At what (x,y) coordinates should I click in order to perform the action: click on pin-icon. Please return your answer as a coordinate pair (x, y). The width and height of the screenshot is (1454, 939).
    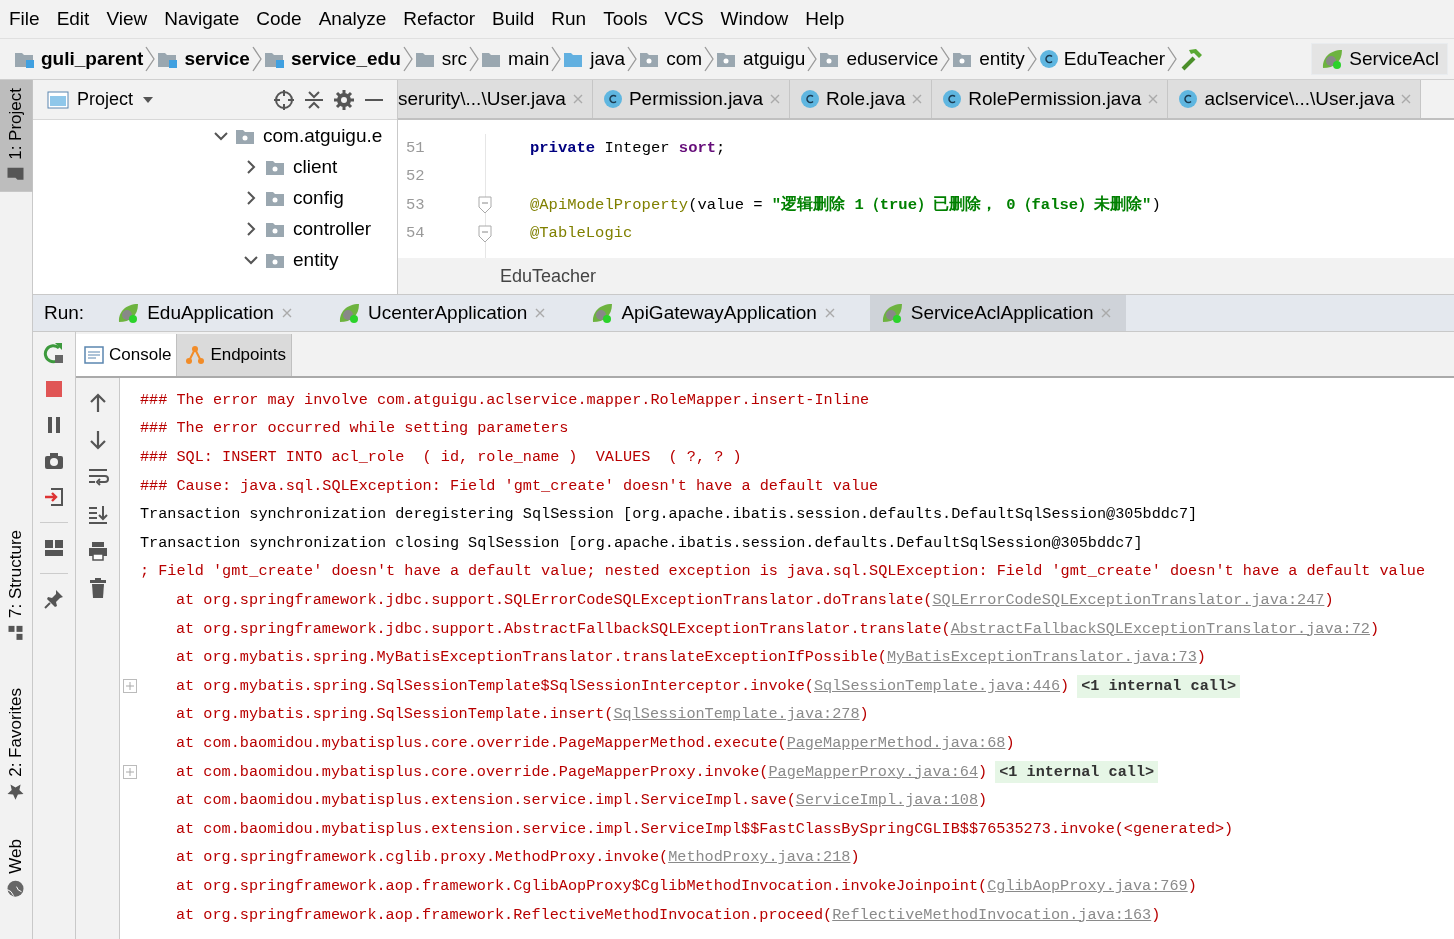
    Looking at the image, I should click on (54, 599).